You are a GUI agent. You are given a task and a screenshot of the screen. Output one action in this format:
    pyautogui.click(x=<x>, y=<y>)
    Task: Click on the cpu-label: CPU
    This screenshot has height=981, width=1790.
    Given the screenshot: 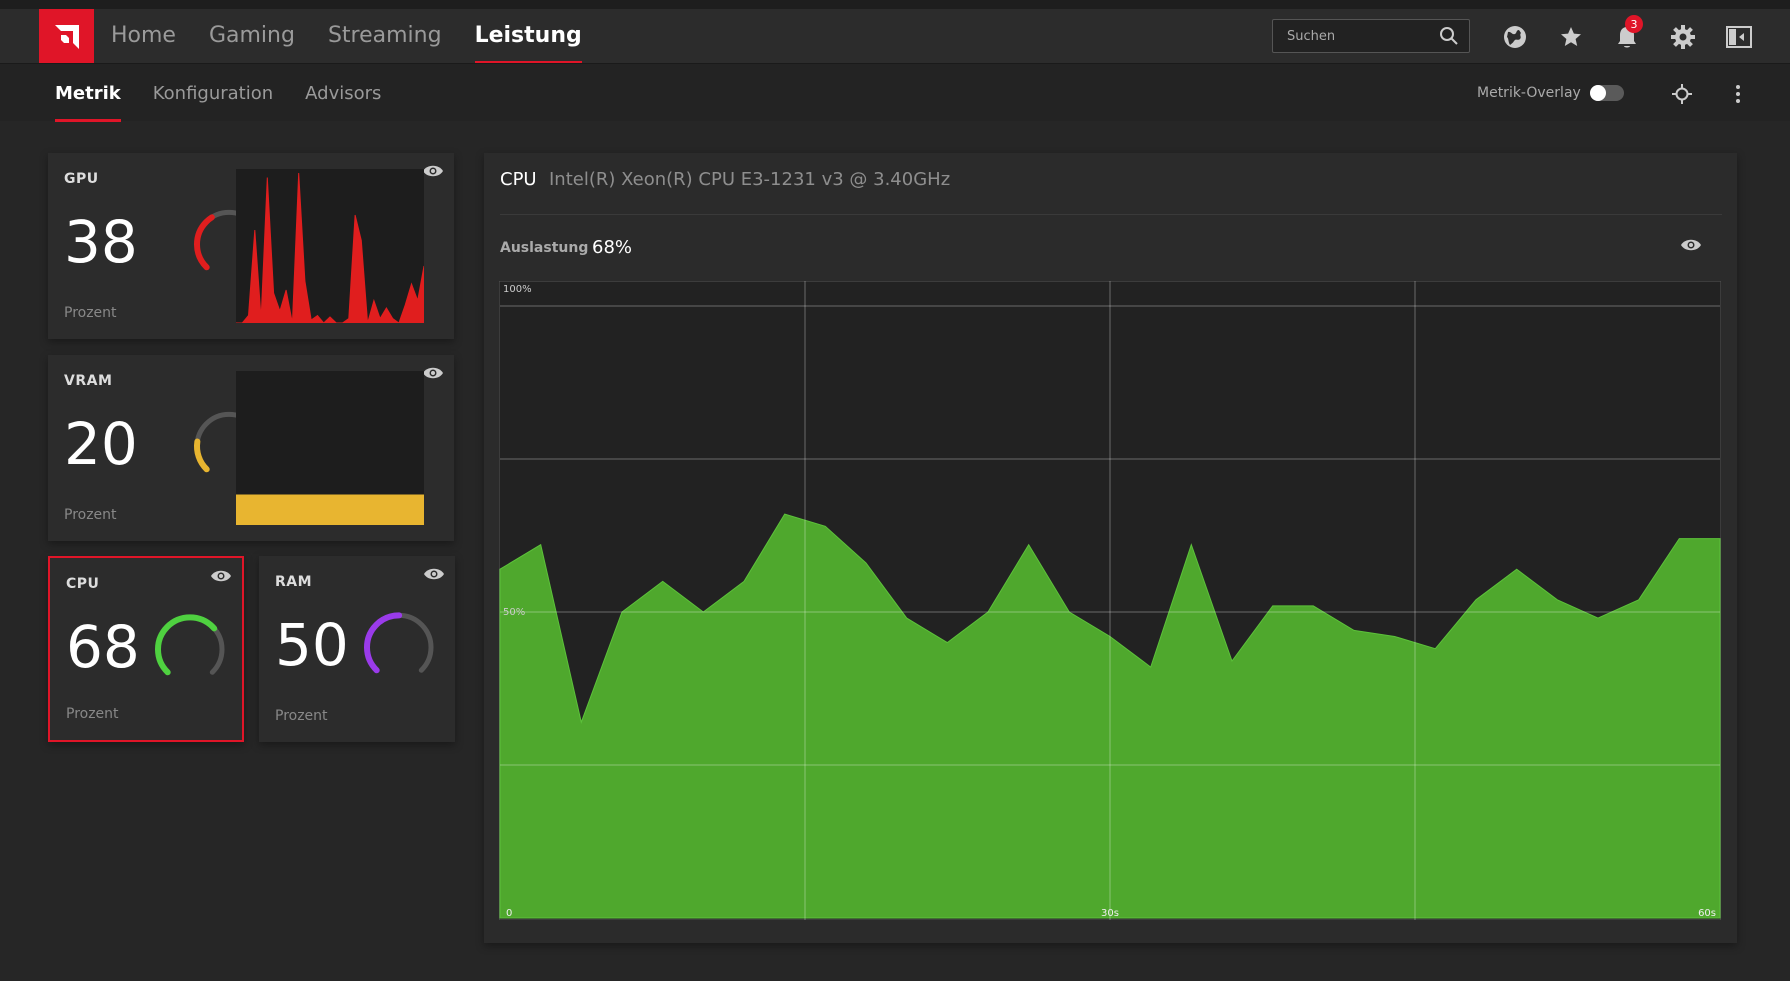 What is the action you would take?
    pyautogui.click(x=83, y=584)
    